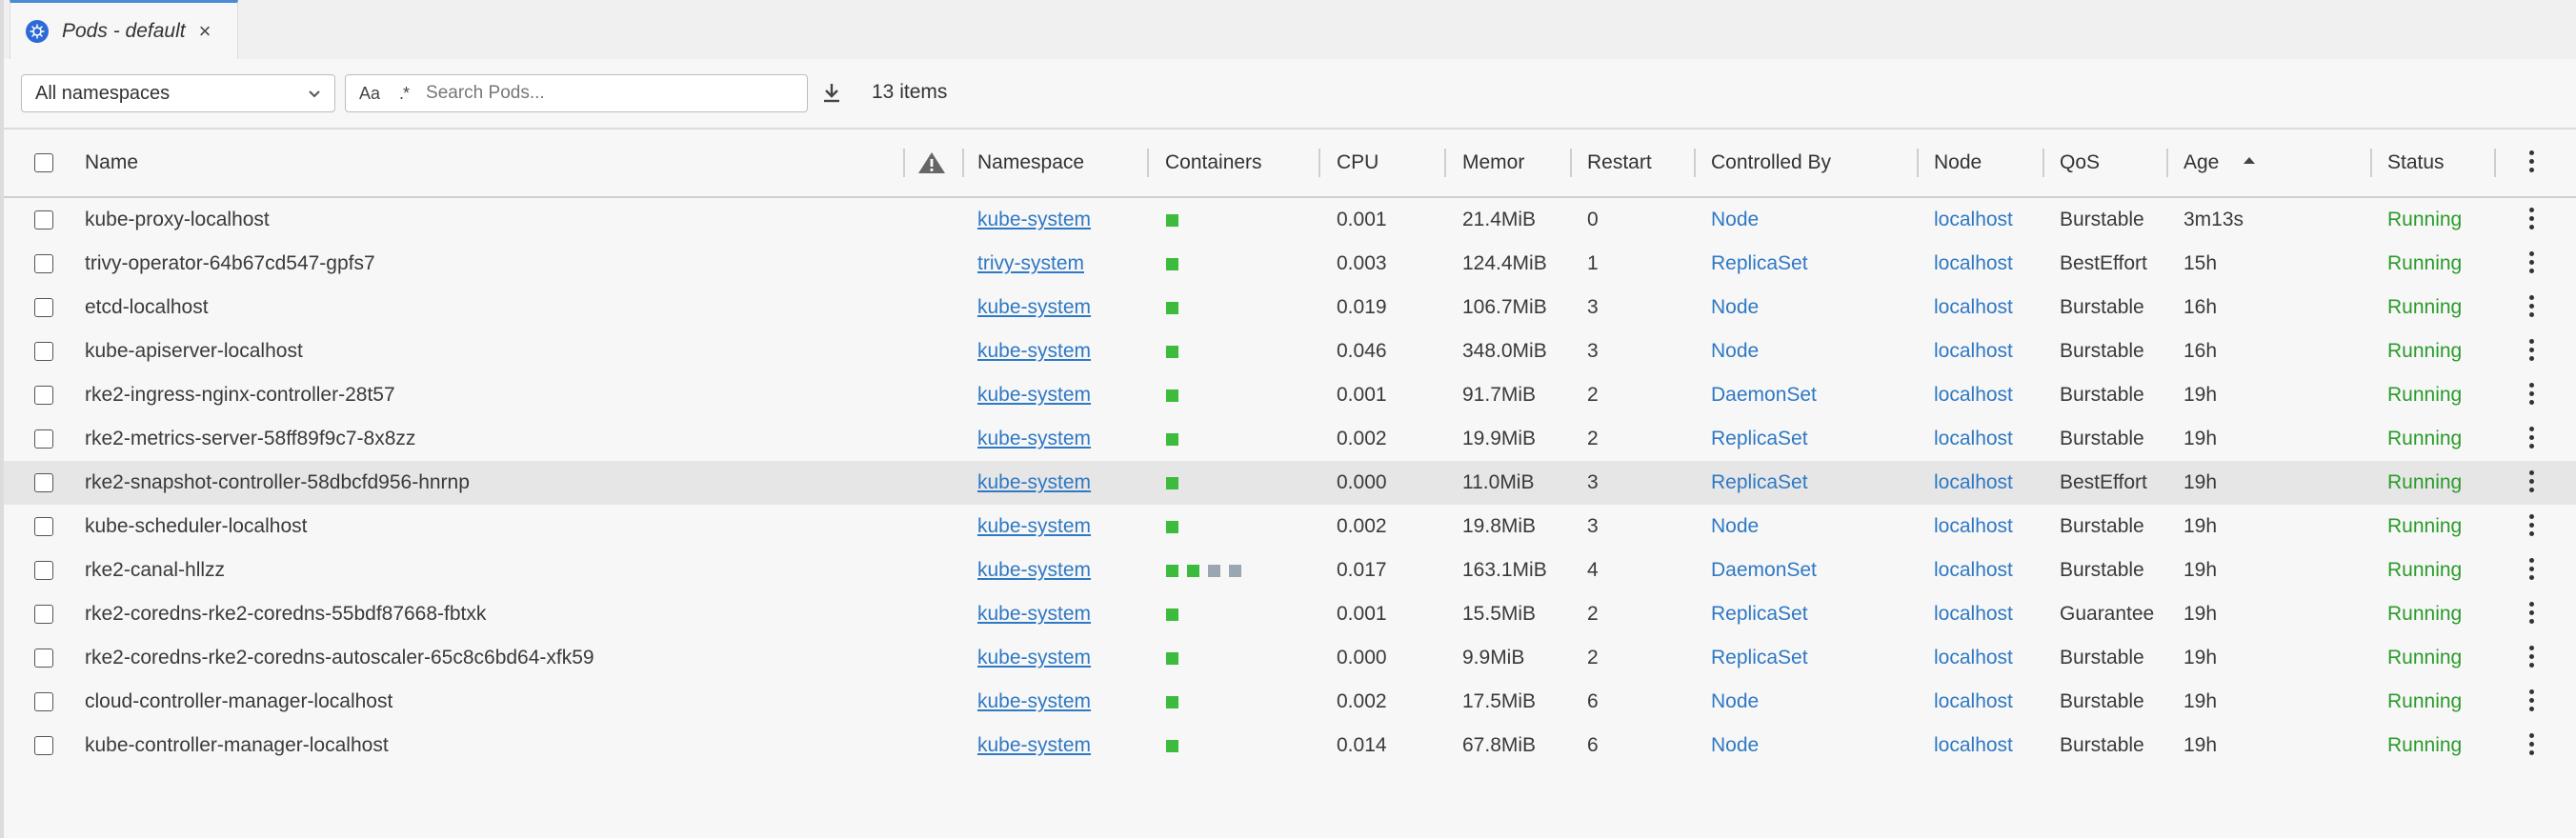  I want to click on column-header-containers: Containers, so click(1213, 163).